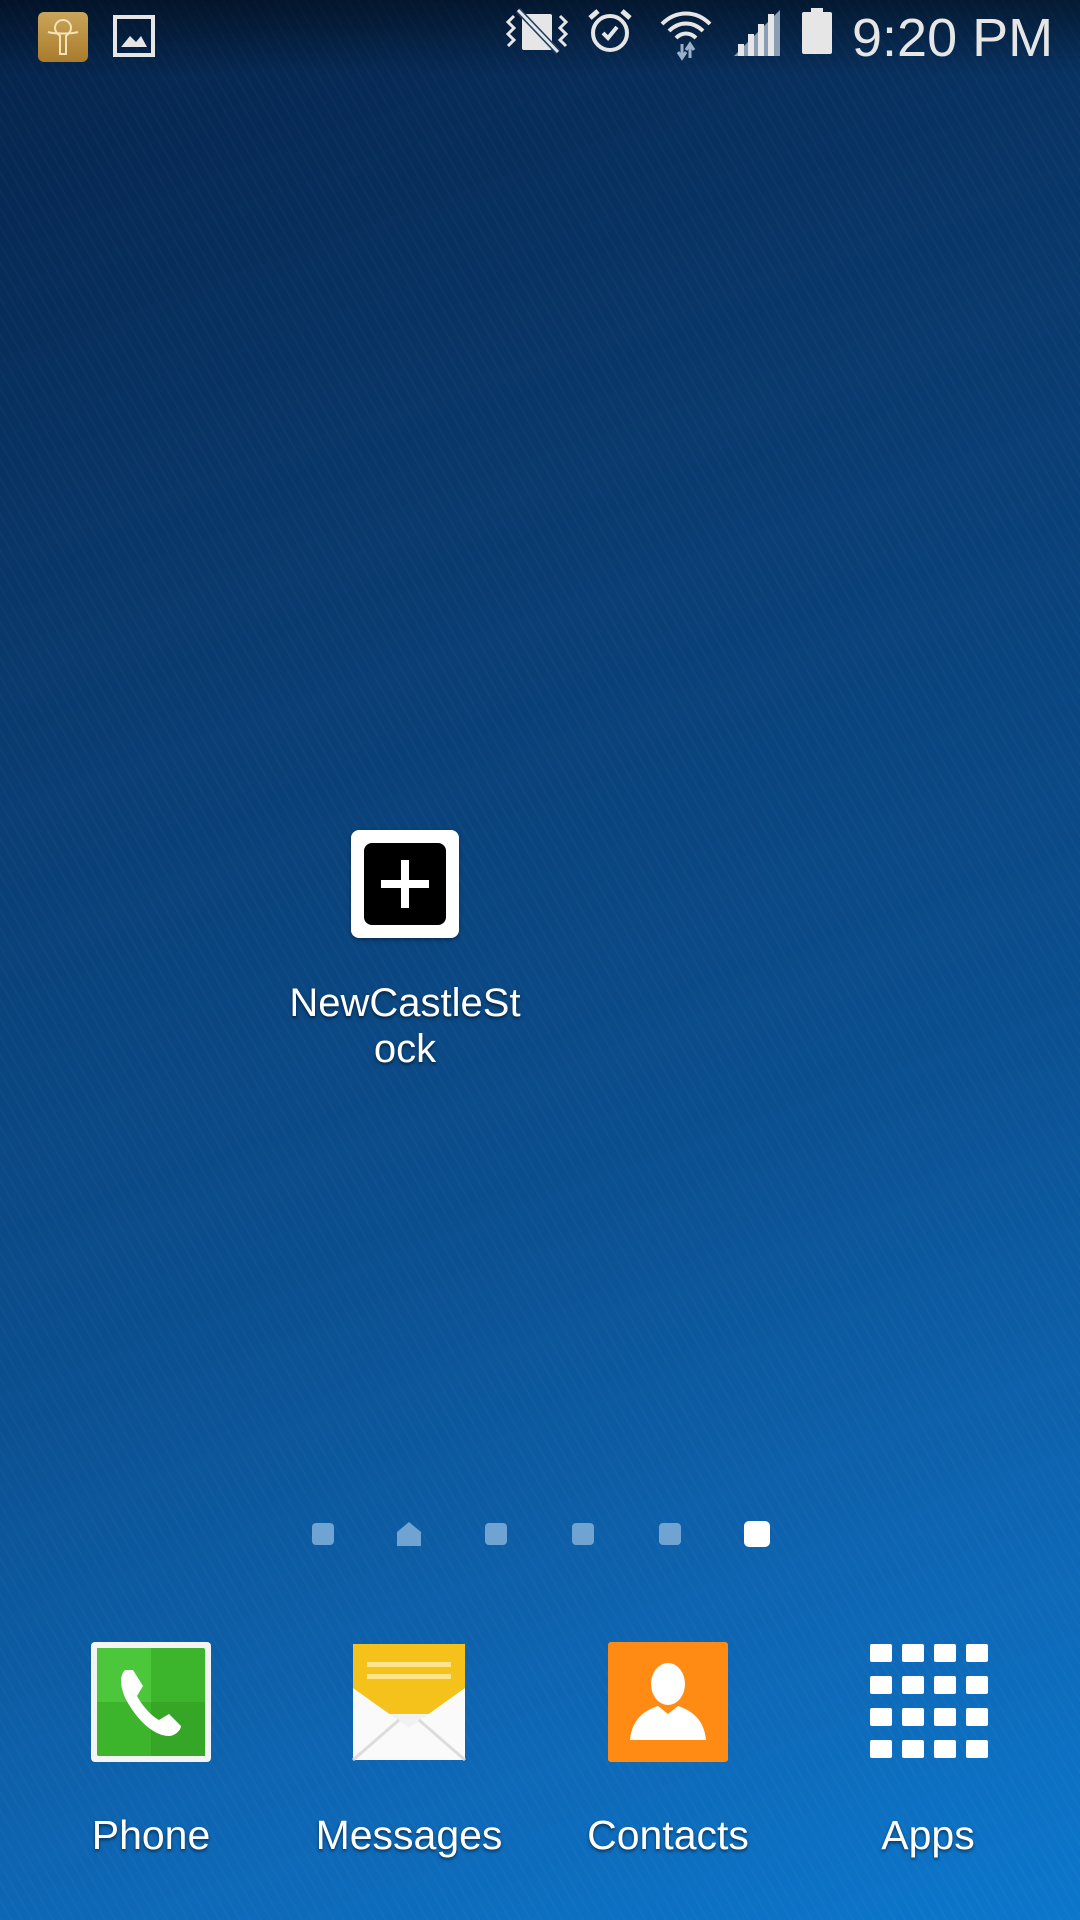 Image resolution: width=1080 pixels, height=1920 pixels. I want to click on dock-label-messages: Messages, so click(409, 1835).